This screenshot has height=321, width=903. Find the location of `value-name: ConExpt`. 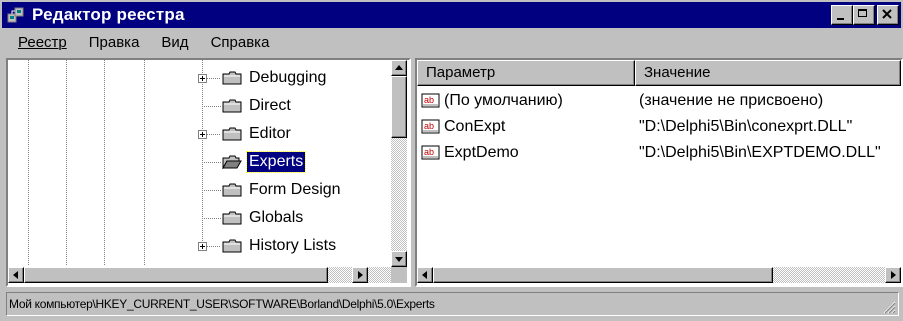

value-name: ConExpt is located at coordinates (475, 126).